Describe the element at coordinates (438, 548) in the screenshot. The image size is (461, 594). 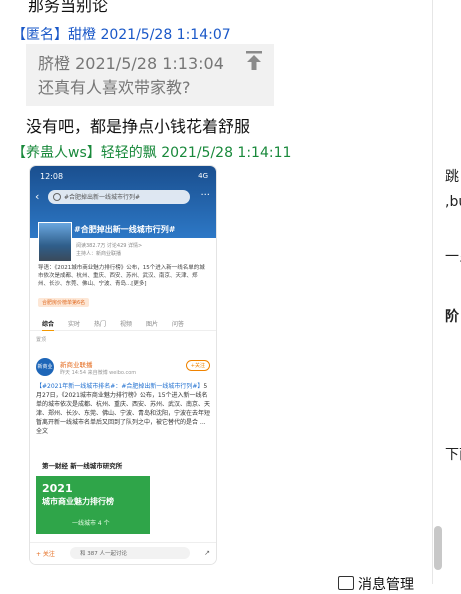
I see `scrollbar-thumb` at that location.